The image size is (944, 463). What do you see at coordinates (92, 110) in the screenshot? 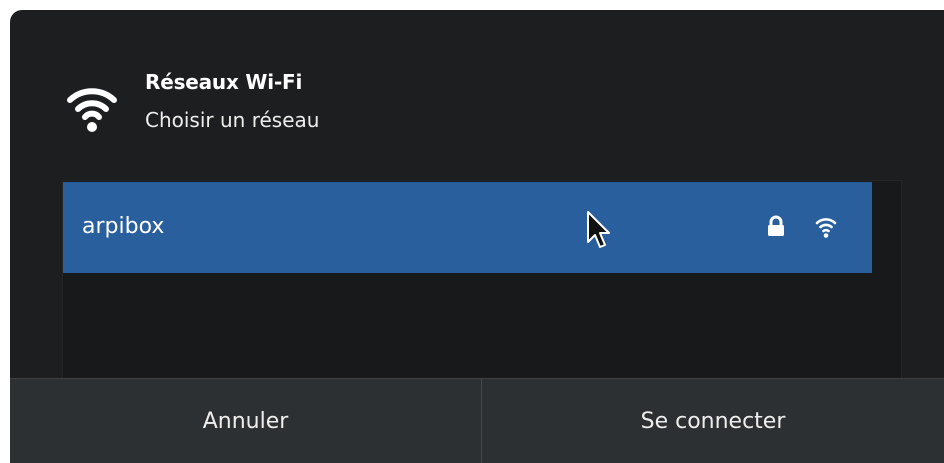
I see `wifi-icon` at bounding box center [92, 110].